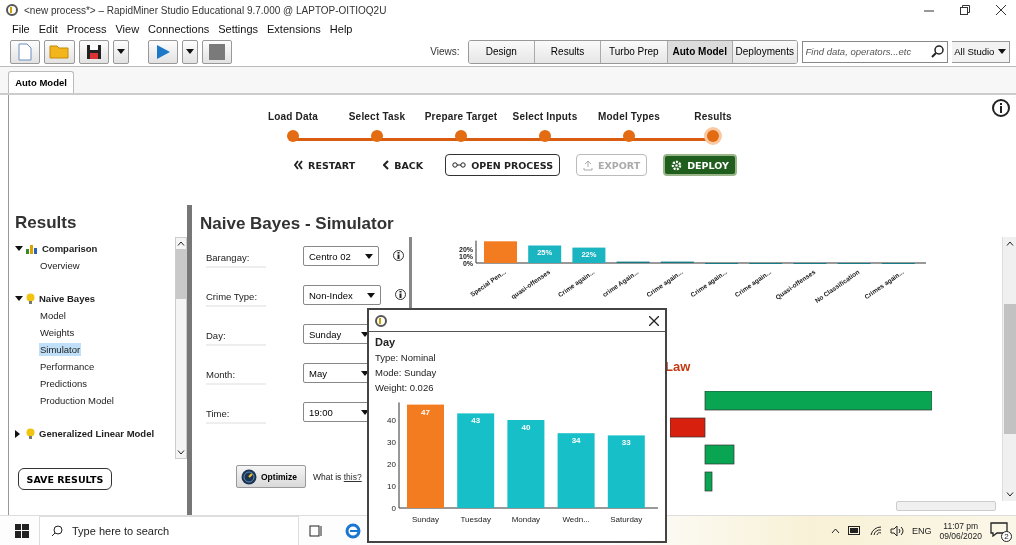 Image resolution: width=1016 pixels, height=545 pixels. What do you see at coordinates (236, 413) in the screenshot?
I see `field-label: Time:` at bounding box center [236, 413].